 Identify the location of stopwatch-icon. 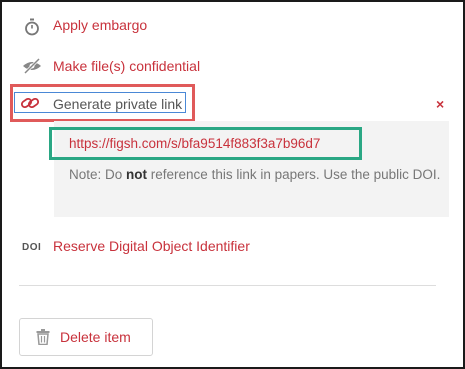
(32, 27).